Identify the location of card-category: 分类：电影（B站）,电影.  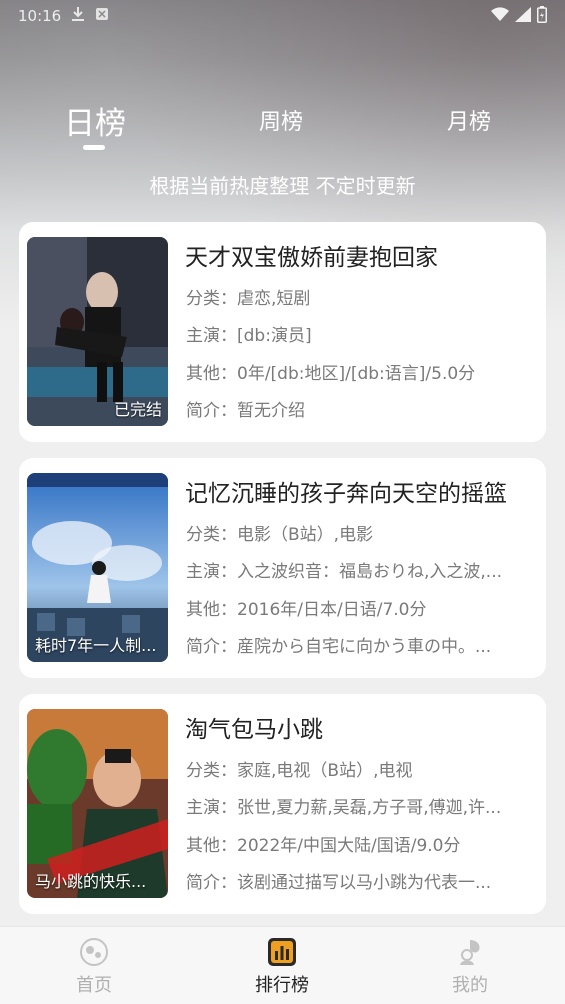
(280, 535).